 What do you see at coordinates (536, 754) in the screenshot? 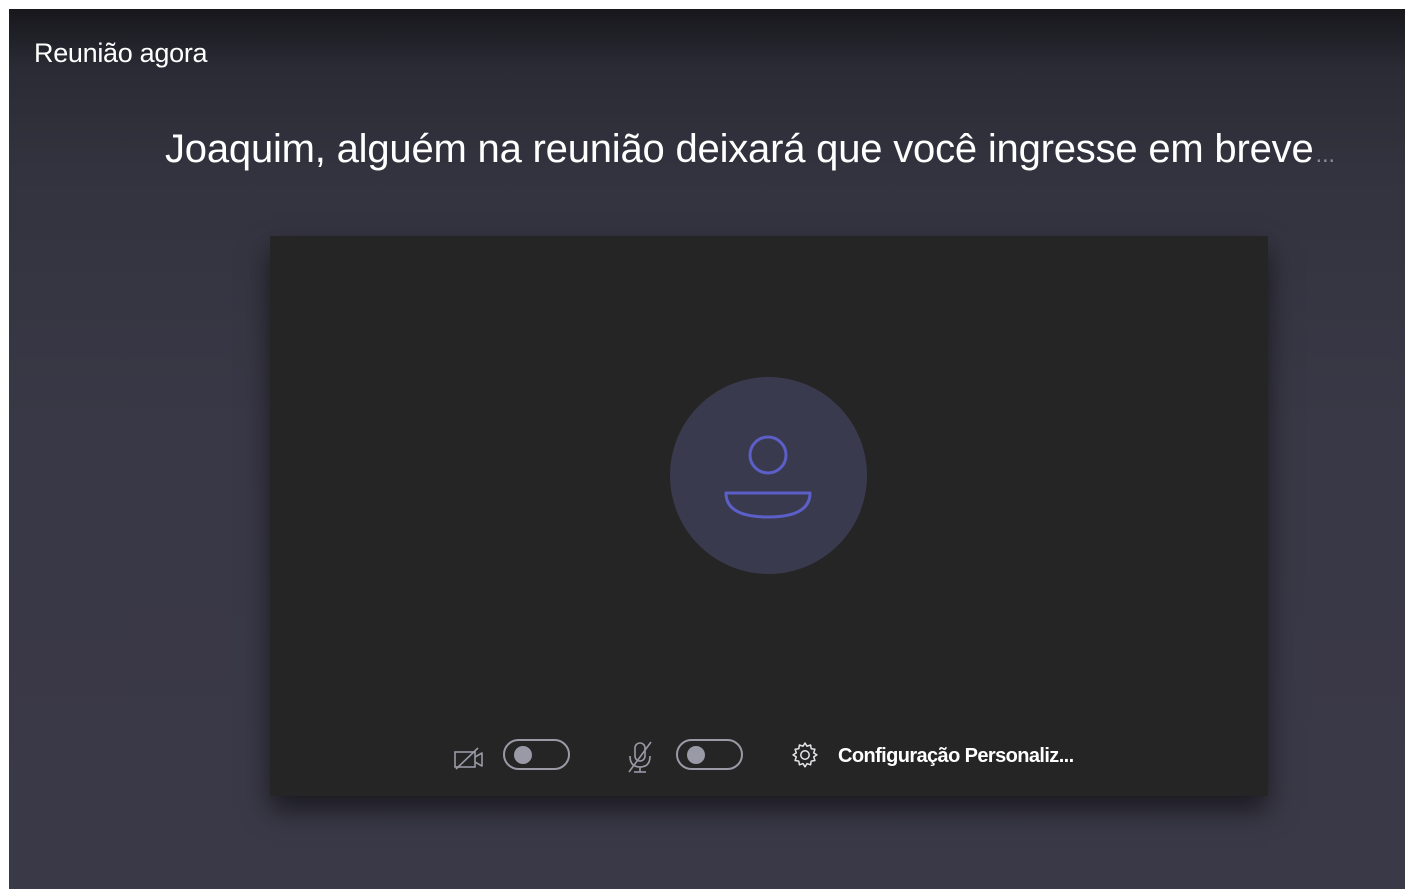
I see `camera-toggle` at bounding box center [536, 754].